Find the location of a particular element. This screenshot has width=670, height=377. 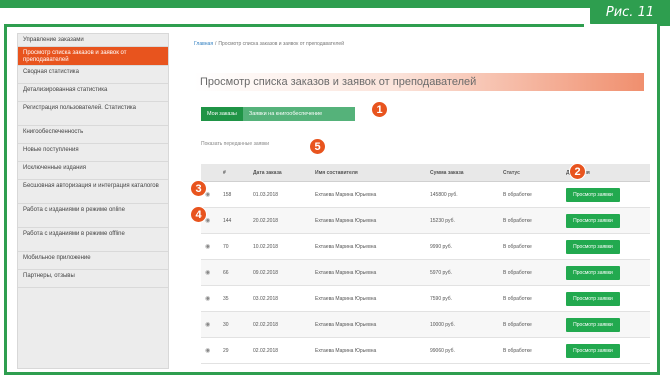

cell-id: 30 is located at coordinates (234, 324).